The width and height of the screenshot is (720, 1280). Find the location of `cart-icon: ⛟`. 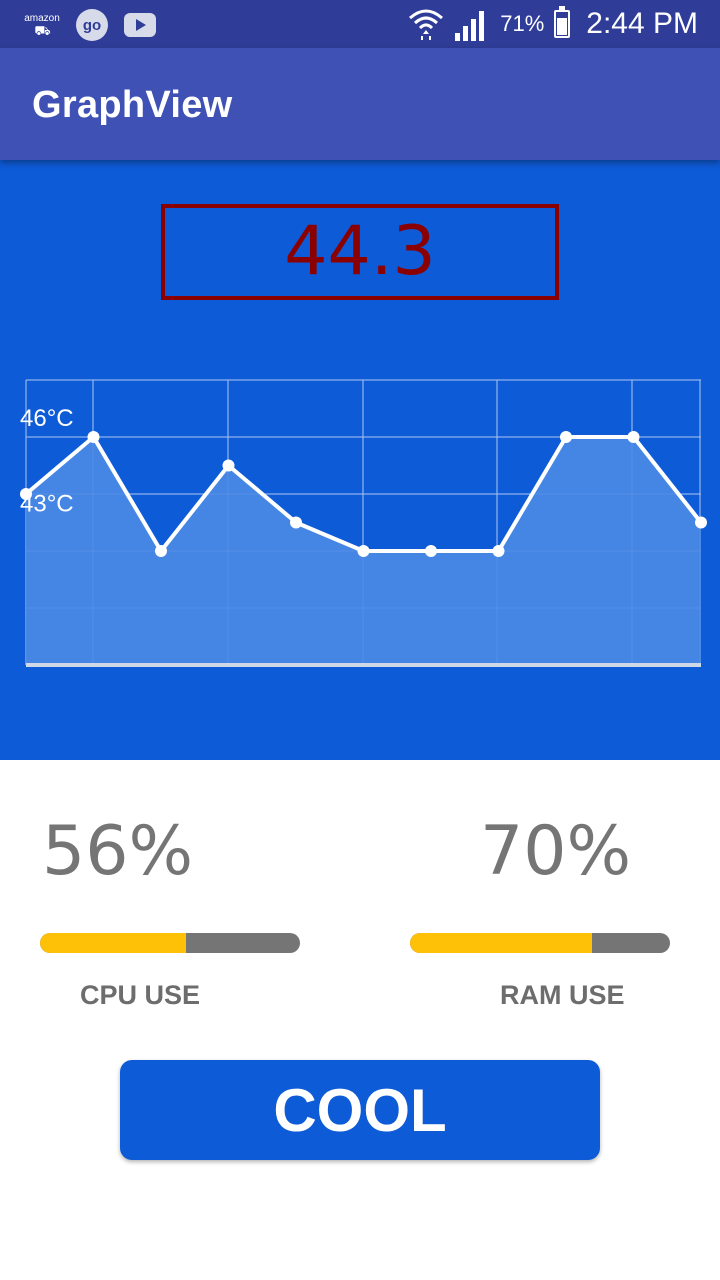

cart-icon: ⛟ is located at coordinates (42, 30).